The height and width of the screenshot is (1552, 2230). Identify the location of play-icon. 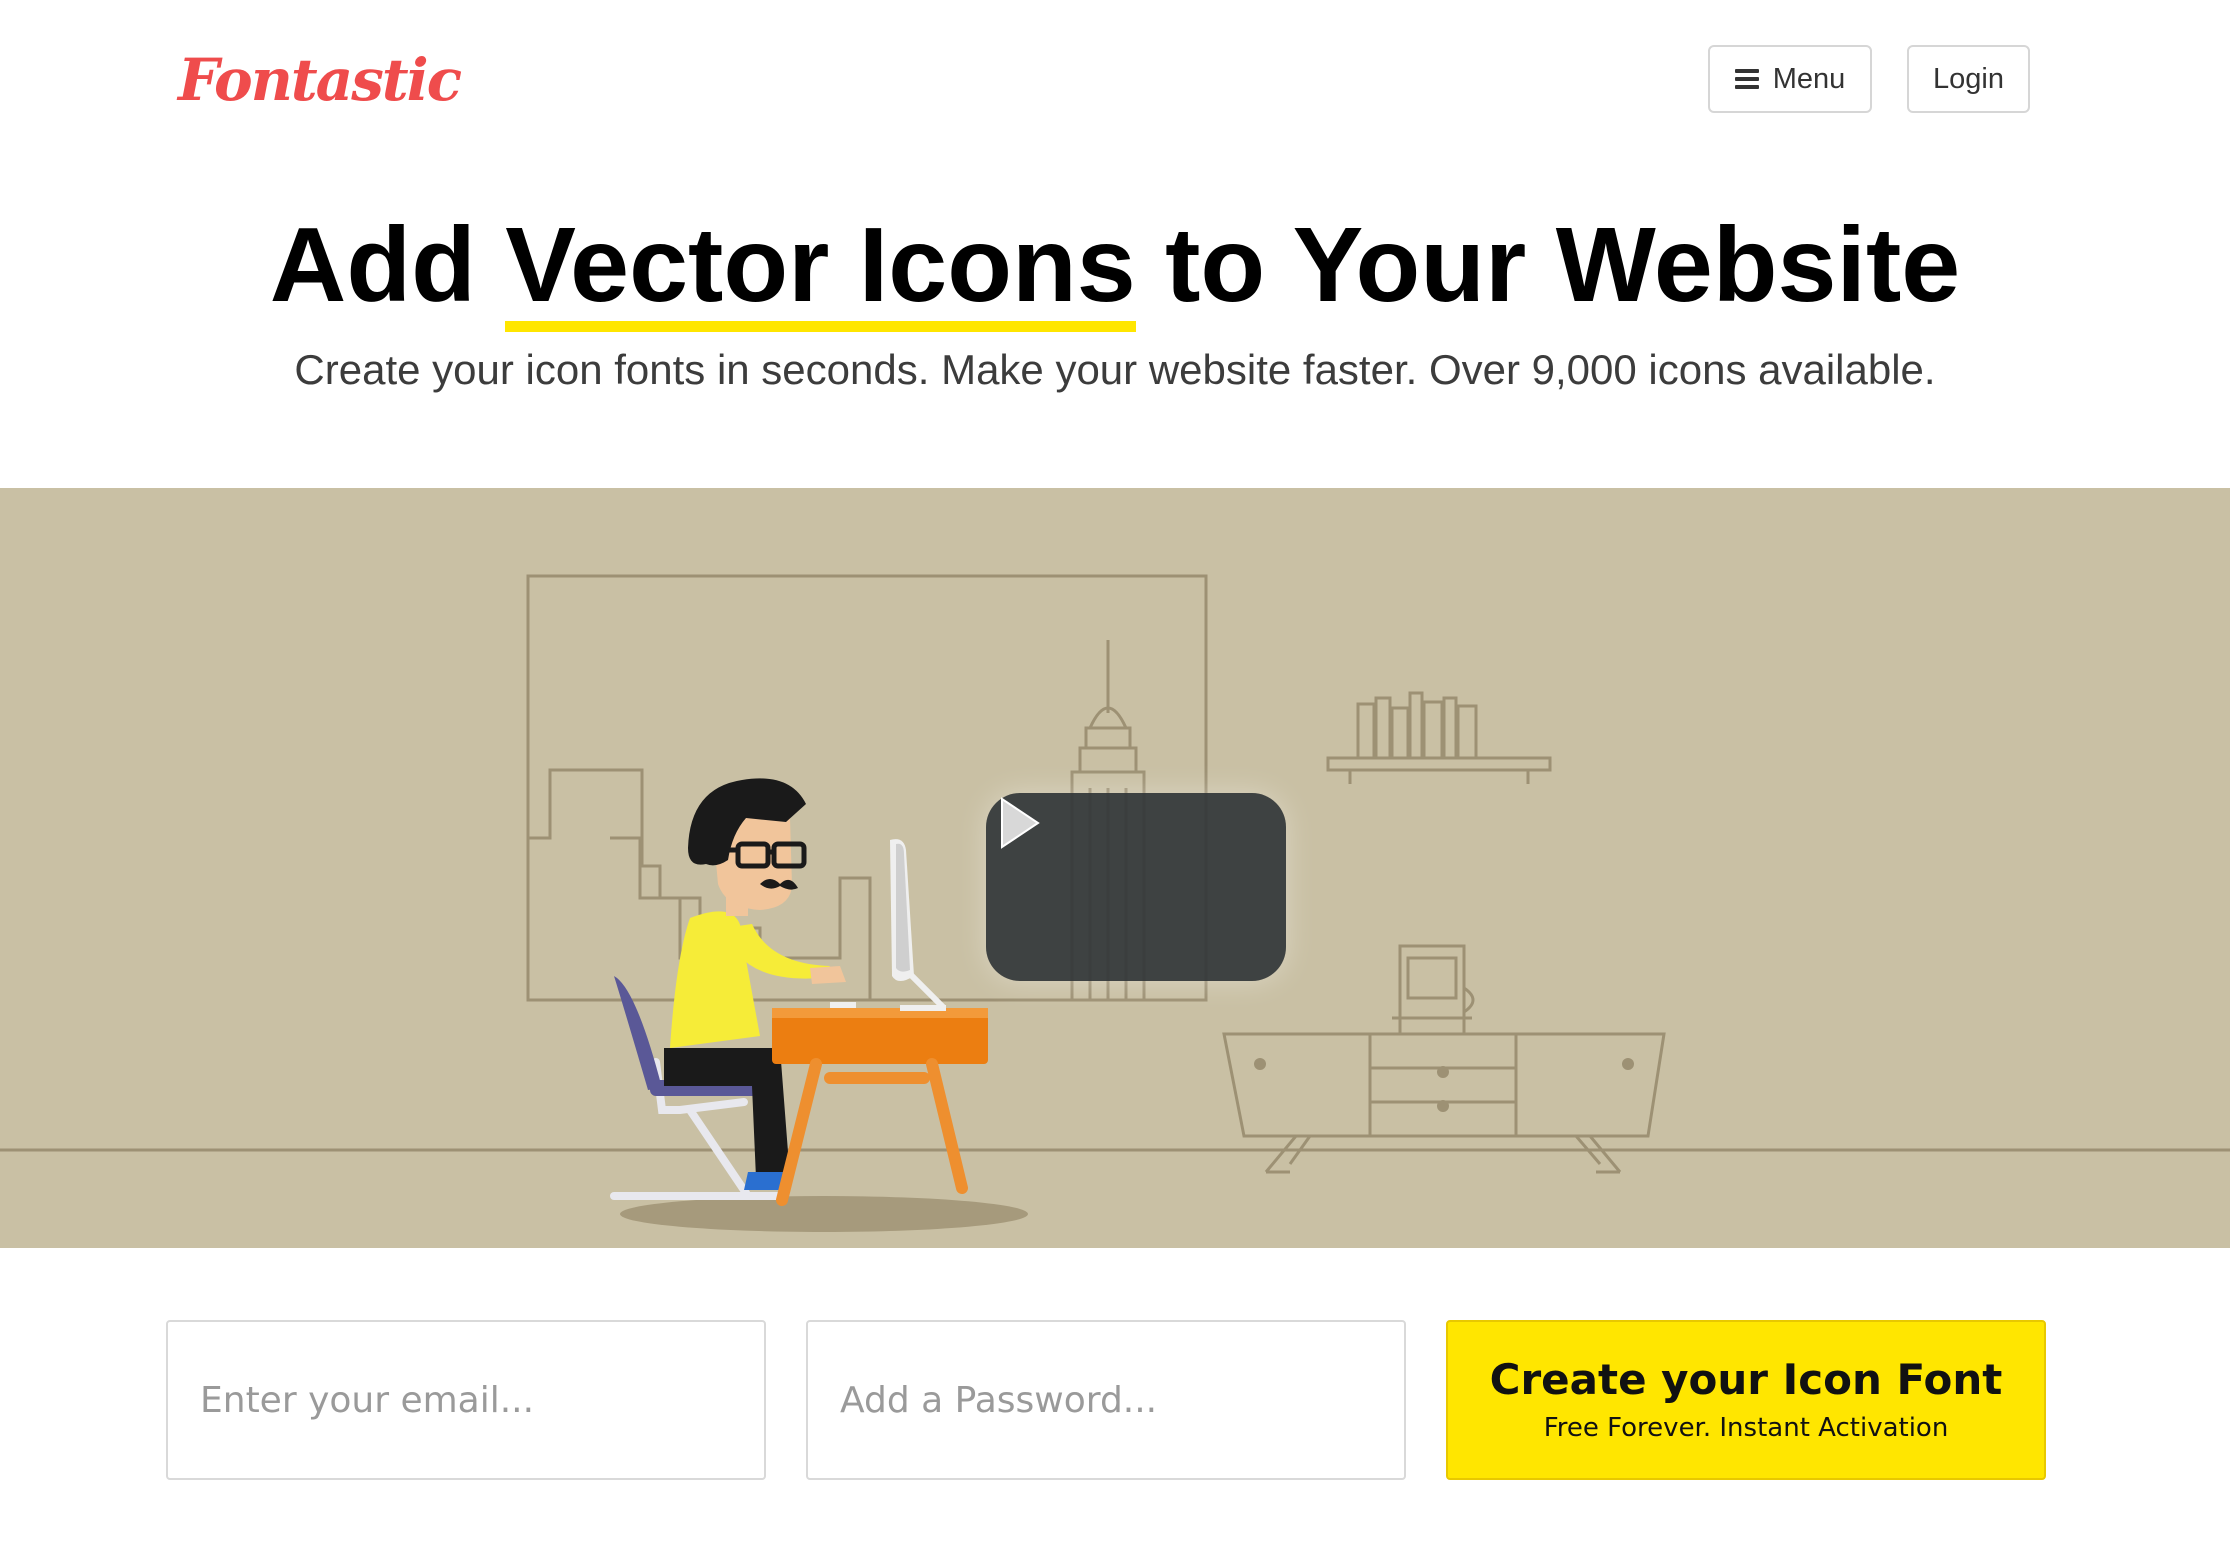
(1020, 823).